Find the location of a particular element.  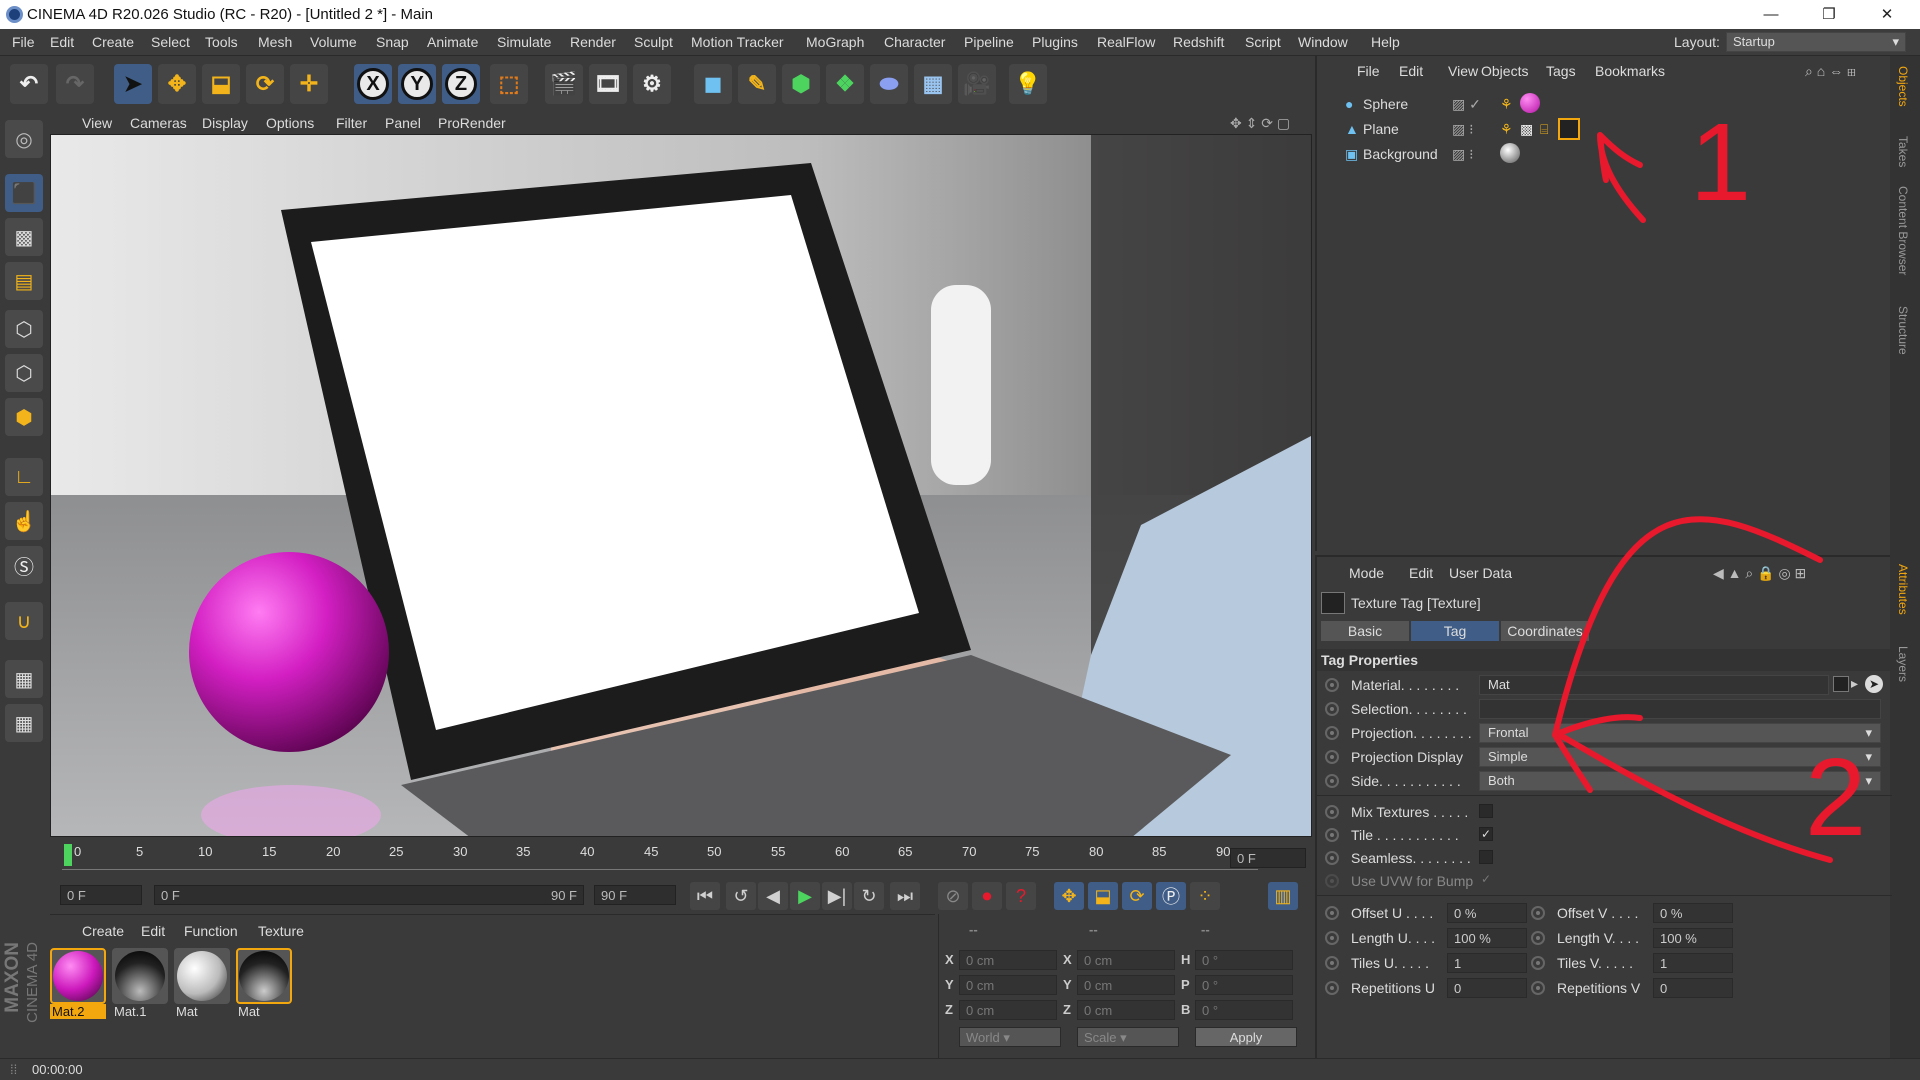

light-icon: 💡 is located at coordinates (1028, 84).